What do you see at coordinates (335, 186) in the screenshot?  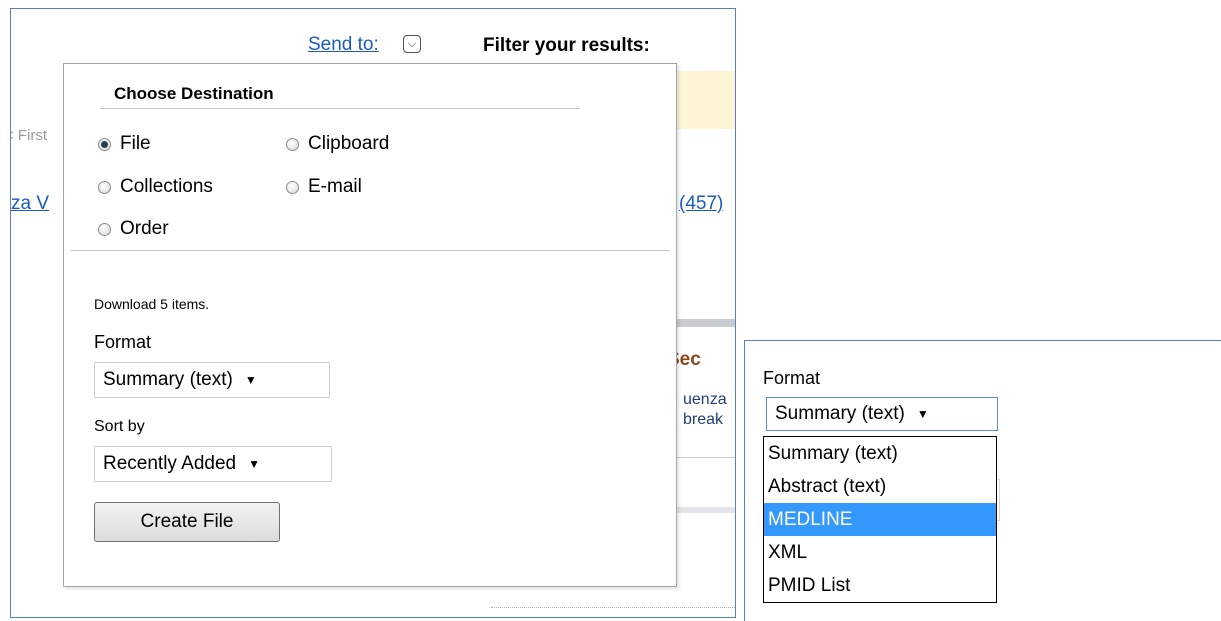 I see `radio-label: E-mail` at bounding box center [335, 186].